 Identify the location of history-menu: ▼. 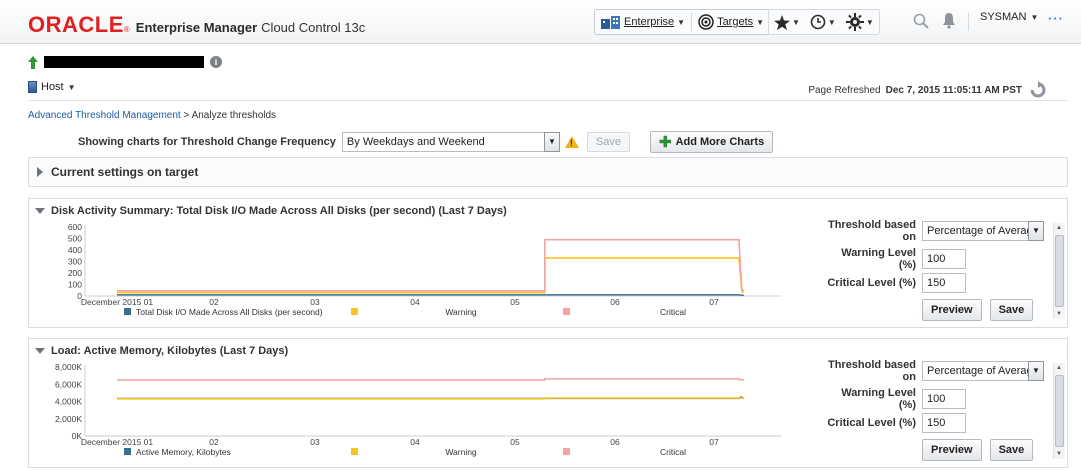
(823, 22).